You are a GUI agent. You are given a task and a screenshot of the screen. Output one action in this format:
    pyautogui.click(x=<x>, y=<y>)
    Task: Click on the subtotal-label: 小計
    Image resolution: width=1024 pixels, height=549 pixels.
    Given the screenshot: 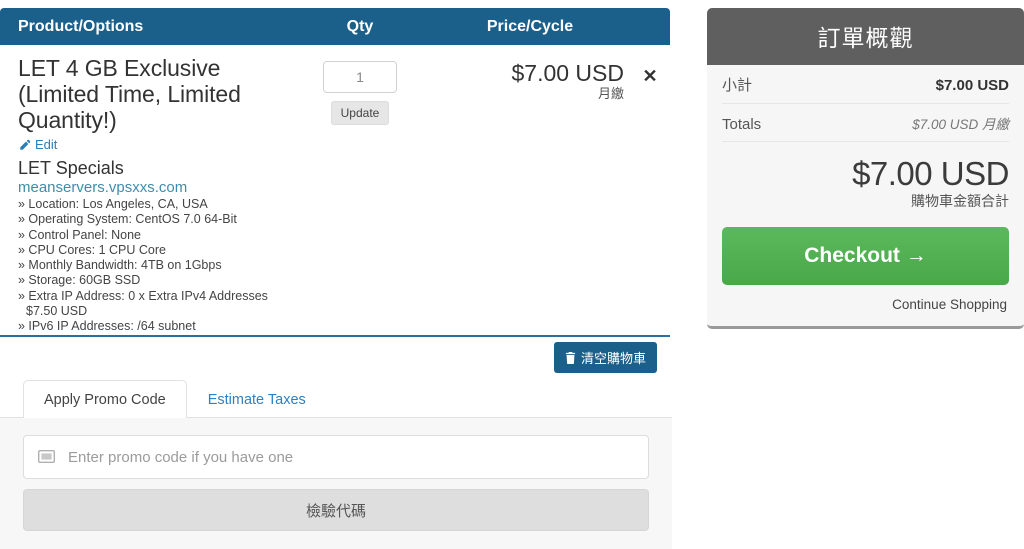 What is the action you would take?
    pyautogui.click(x=737, y=85)
    